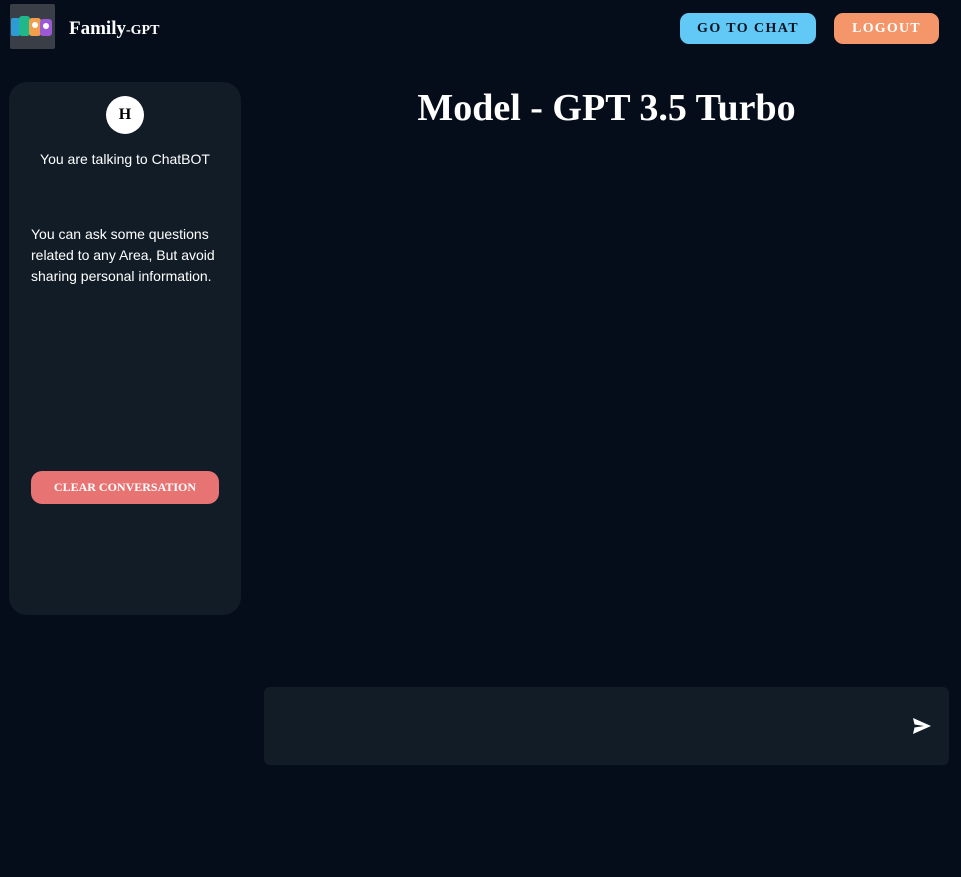 The image size is (961, 877). I want to click on brand-title: Family-GPT, so click(114, 29).